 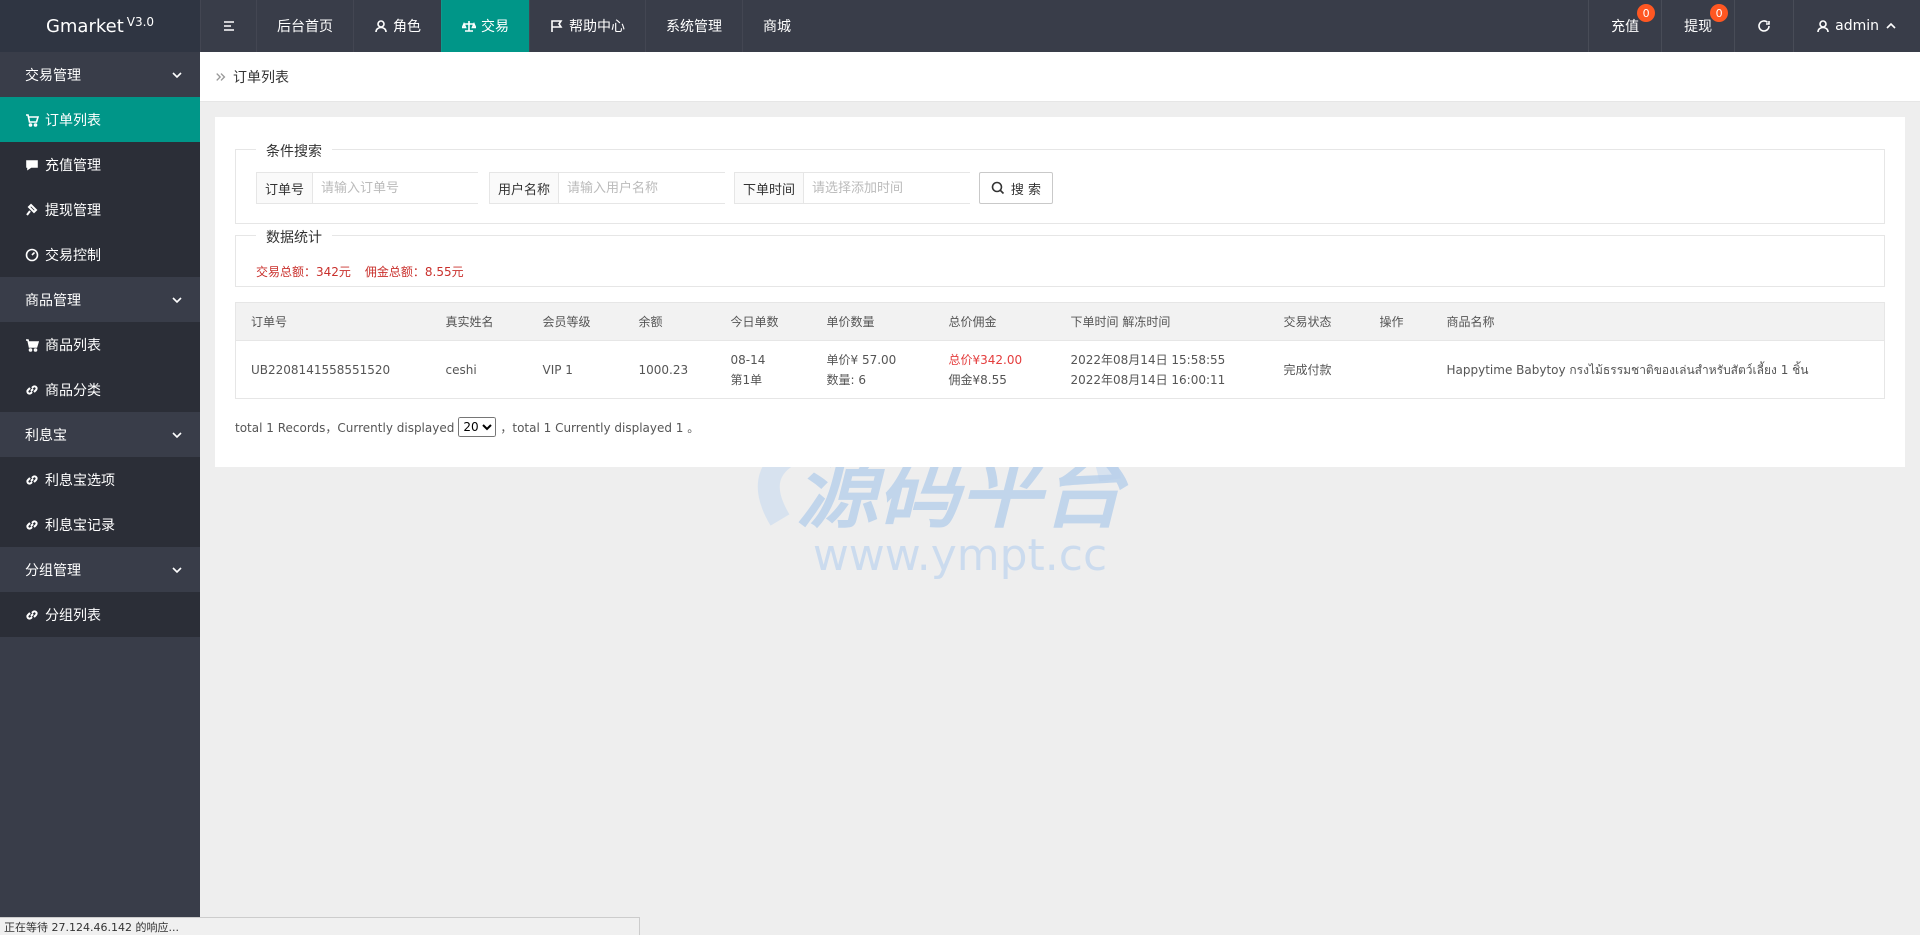 What do you see at coordinates (600, 427) in the screenshot?
I see `pager-suffix: ，total 1 Currently displayed 1 。` at bounding box center [600, 427].